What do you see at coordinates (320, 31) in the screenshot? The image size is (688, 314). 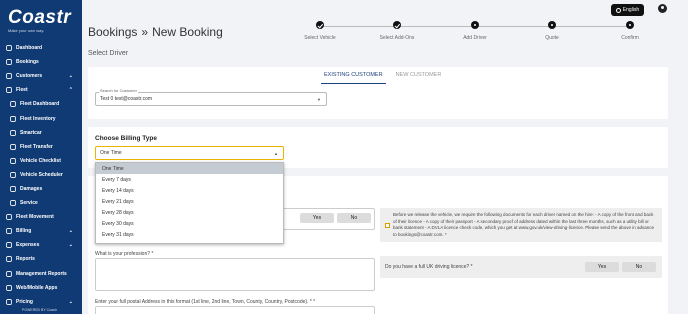 I see `step-select-vehicle: Select Vehicle` at bounding box center [320, 31].